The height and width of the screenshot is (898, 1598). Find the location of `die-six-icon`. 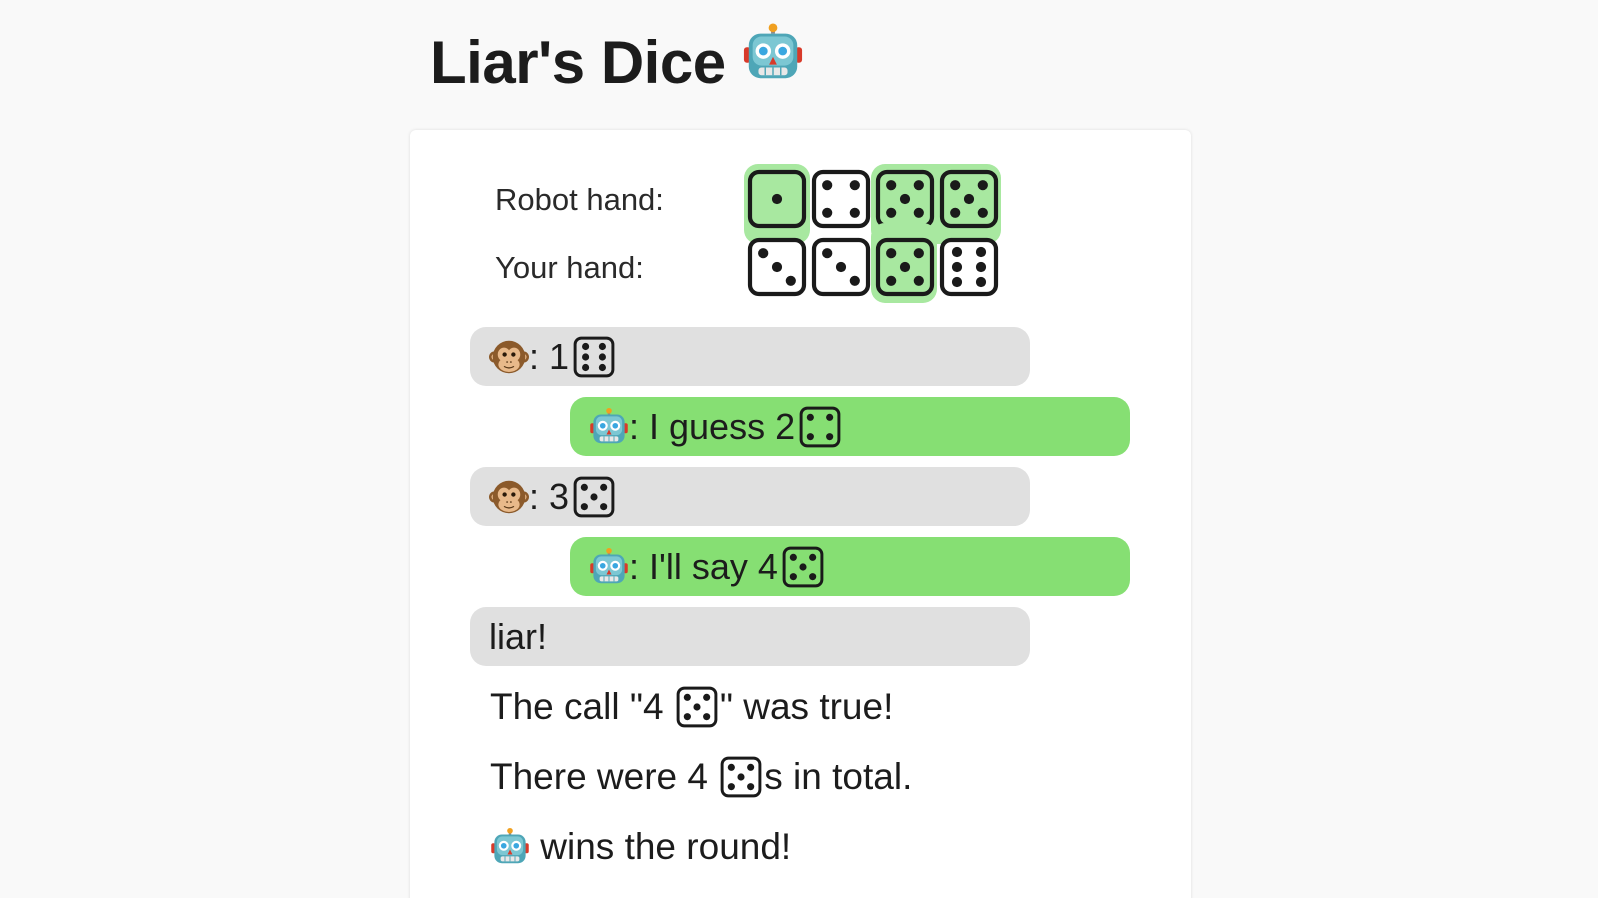

die-six-icon is located at coordinates (594, 357).